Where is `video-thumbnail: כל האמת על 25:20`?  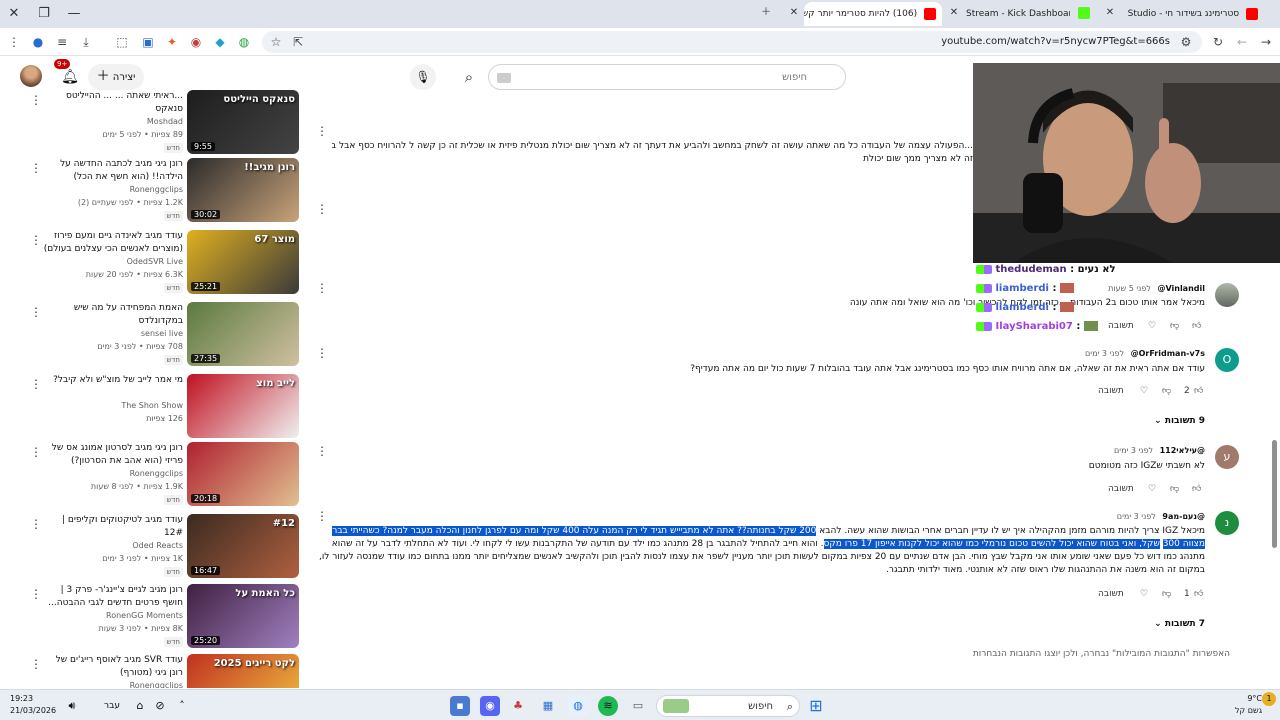
video-thumbnail: כל האמת על 25:20 is located at coordinates (243, 616).